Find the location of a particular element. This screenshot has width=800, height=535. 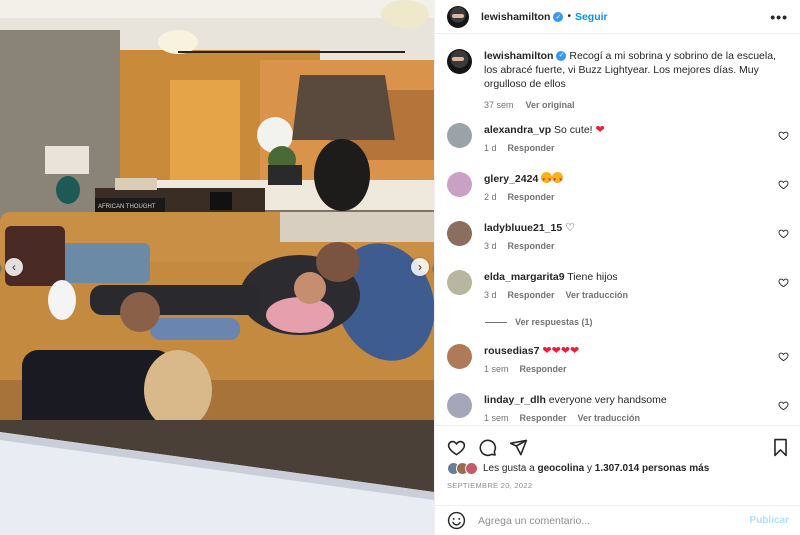

caption-age: 37 sem is located at coordinates (499, 105).